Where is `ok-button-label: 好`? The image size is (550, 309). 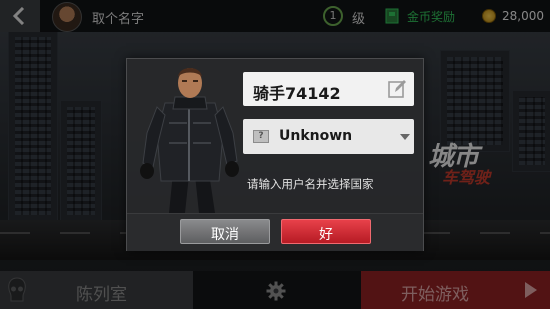 ok-button-label: 好 is located at coordinates (326, 235).